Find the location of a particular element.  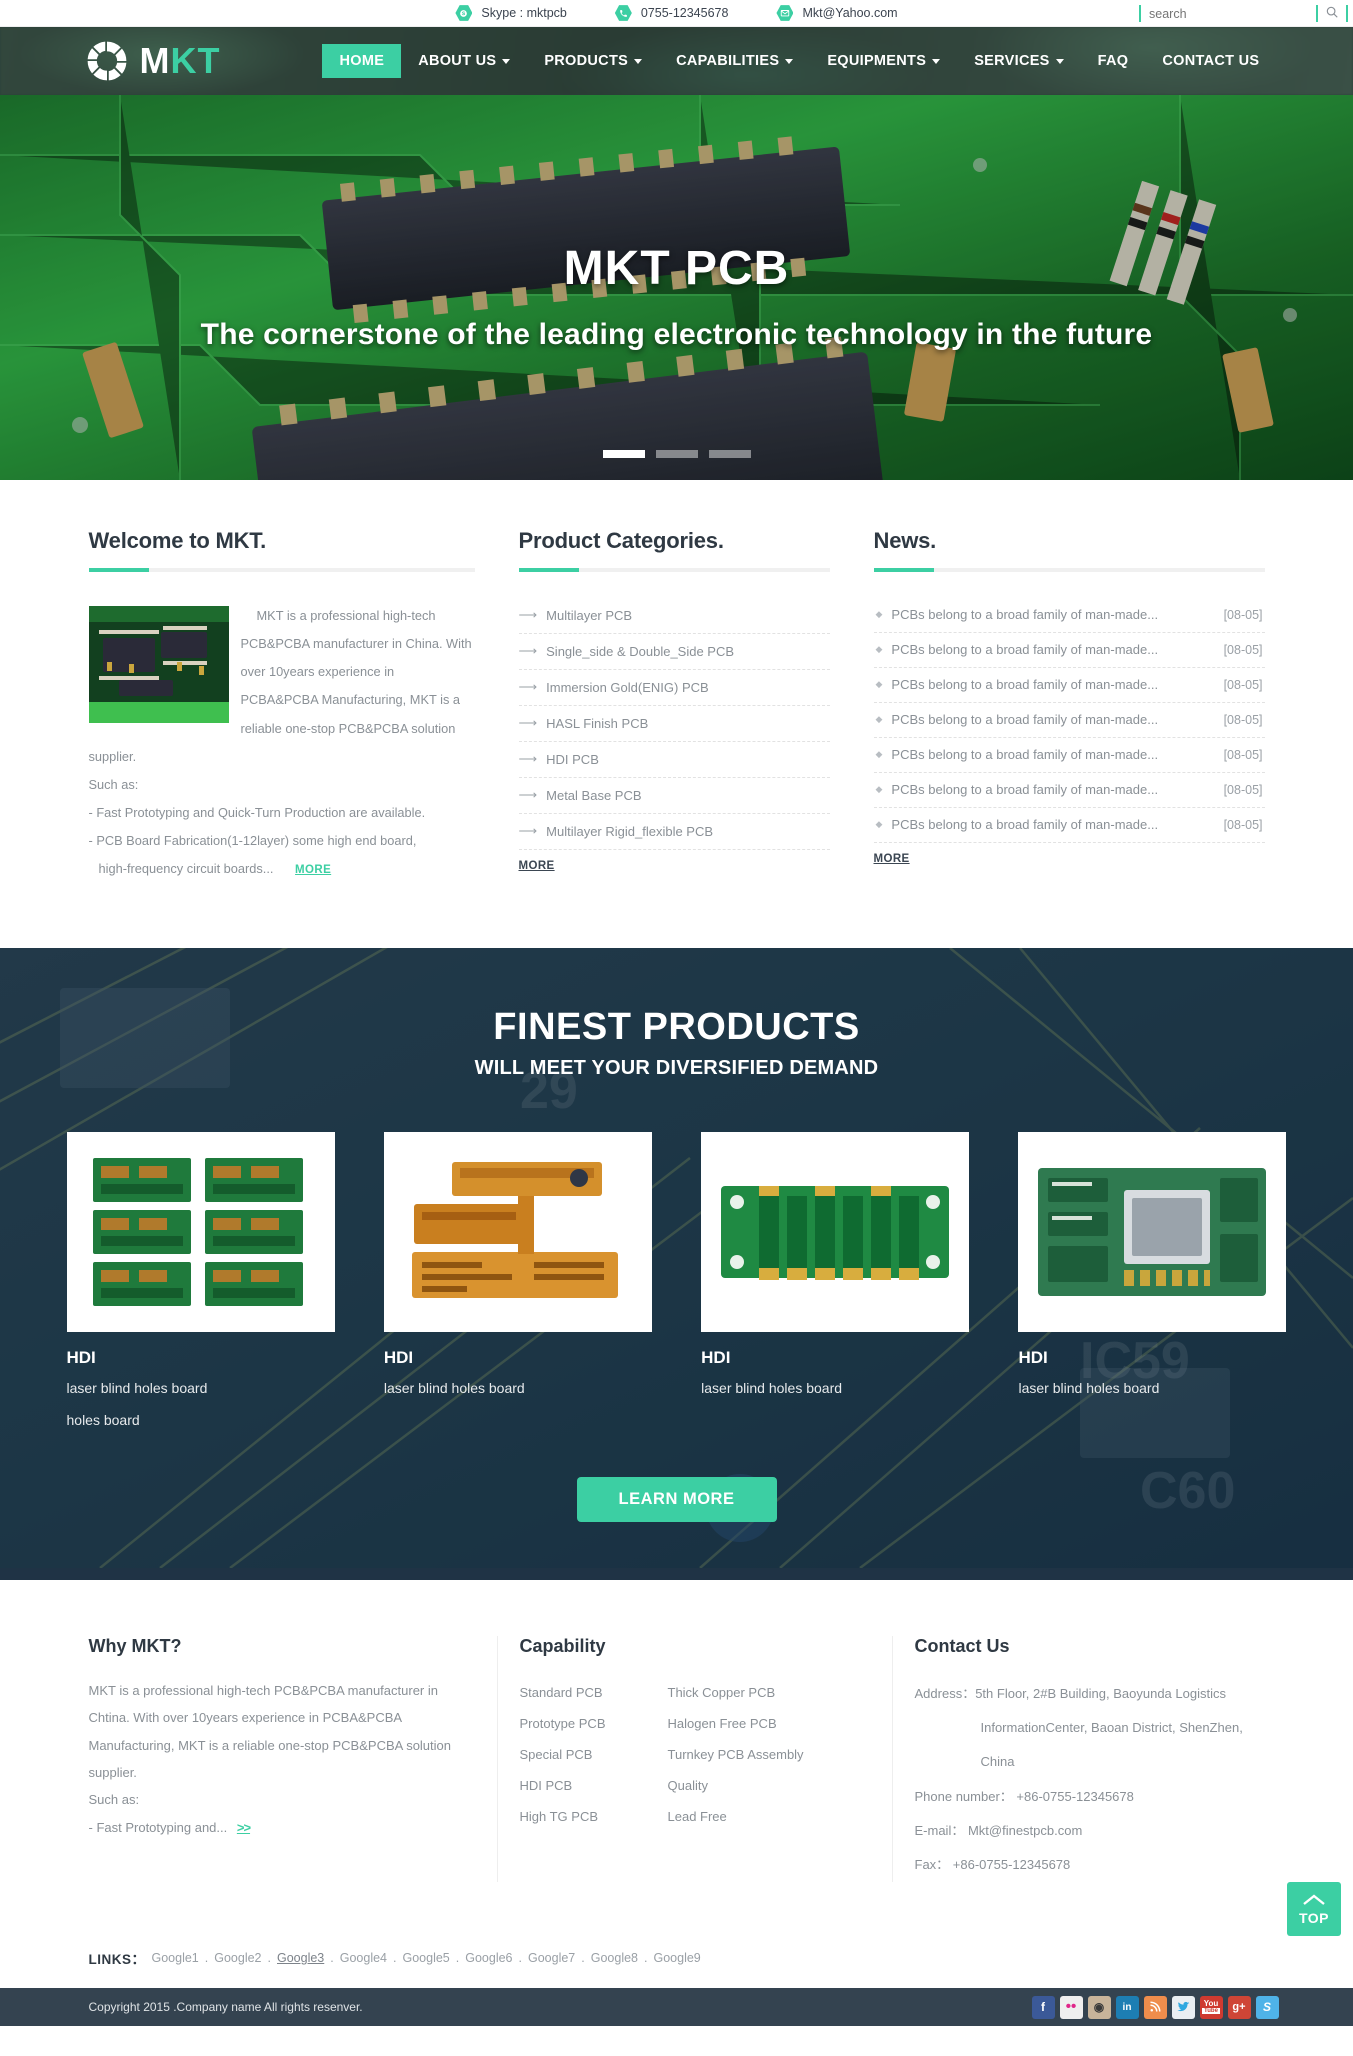

list-item: Prototype PCB is located at coordinates (594, 1723).